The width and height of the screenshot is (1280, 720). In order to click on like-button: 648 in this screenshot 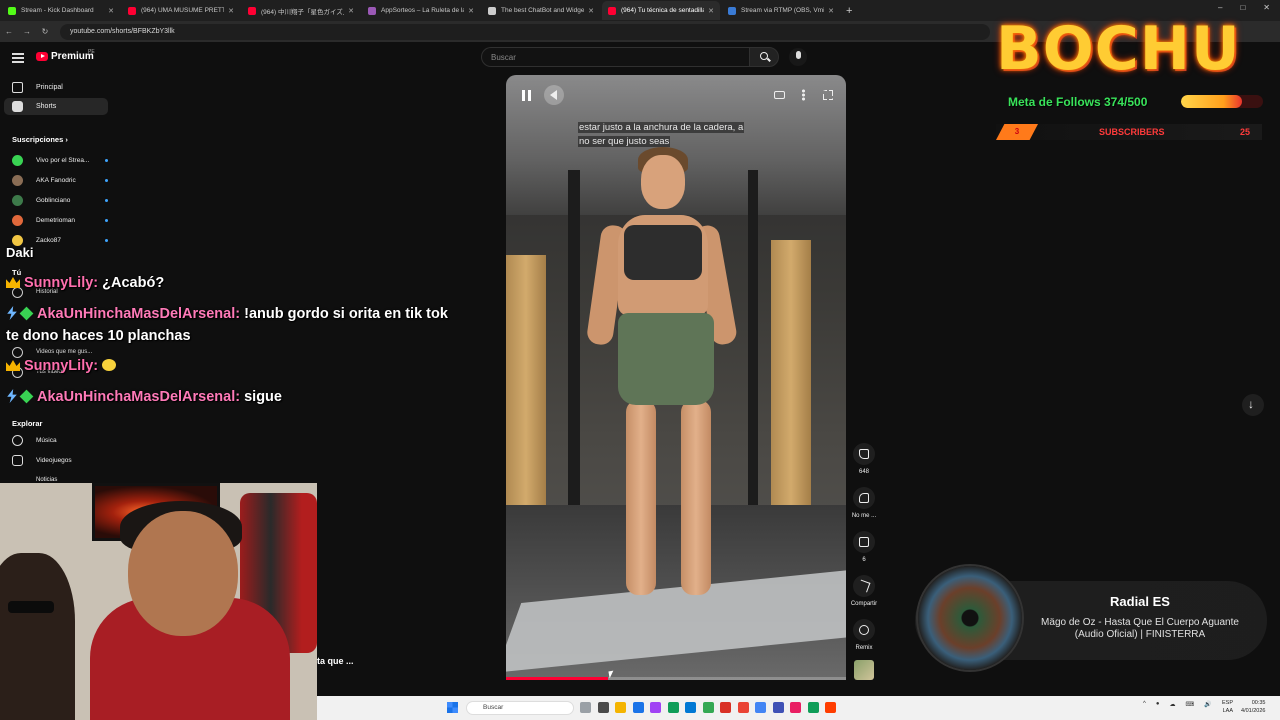, I will do `click(864, 459)`.